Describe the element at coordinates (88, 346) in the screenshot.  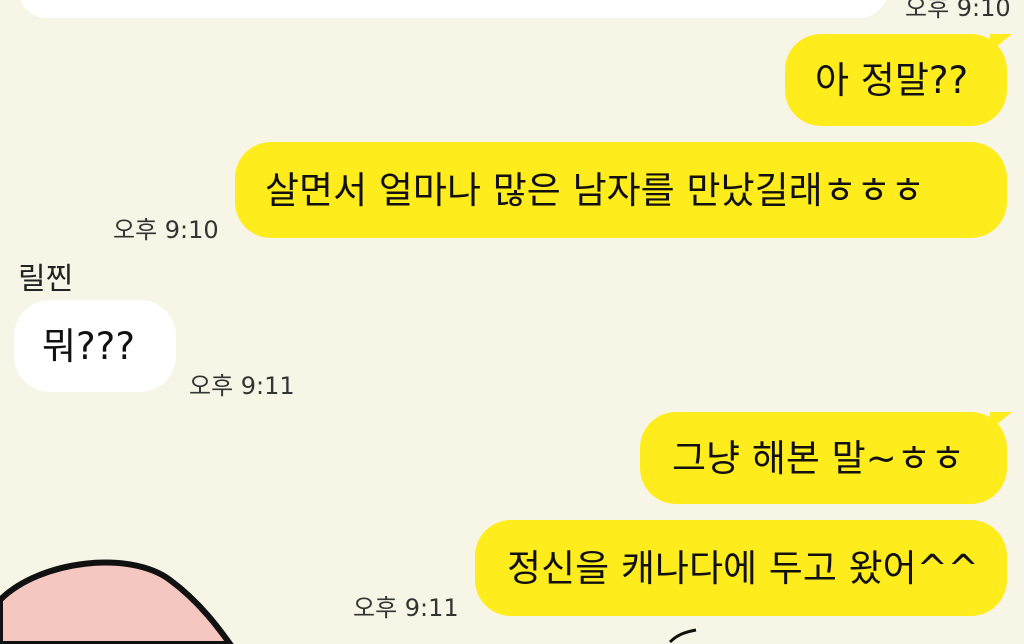
I see `message-text: 뭐???` at that location.